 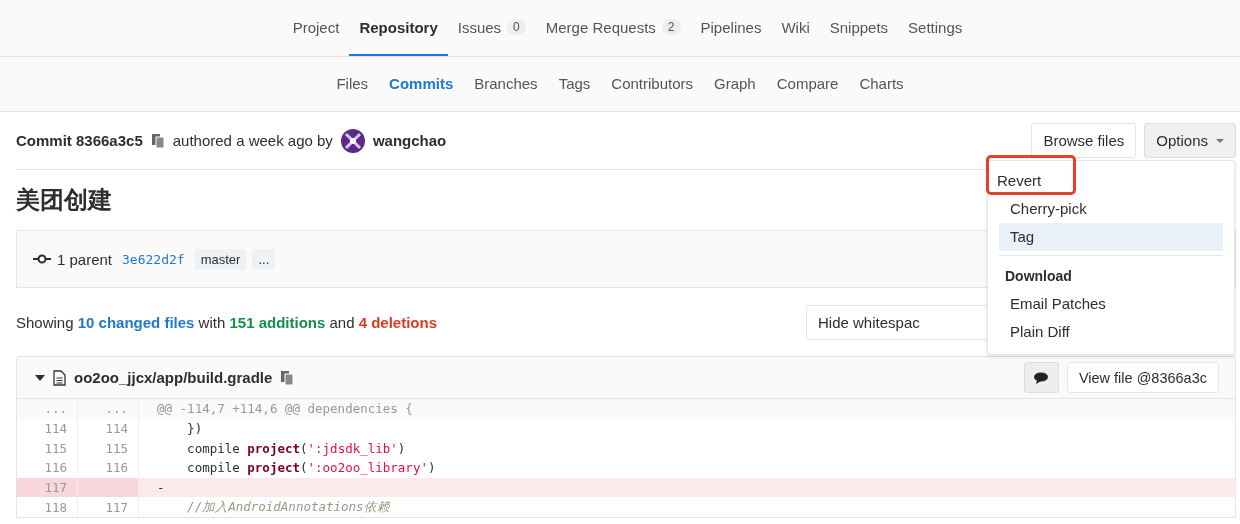 What do you see at coordinates (671, 27) in the screenshot?
I see `count-badge: 2` at bounding box center [671, 27].